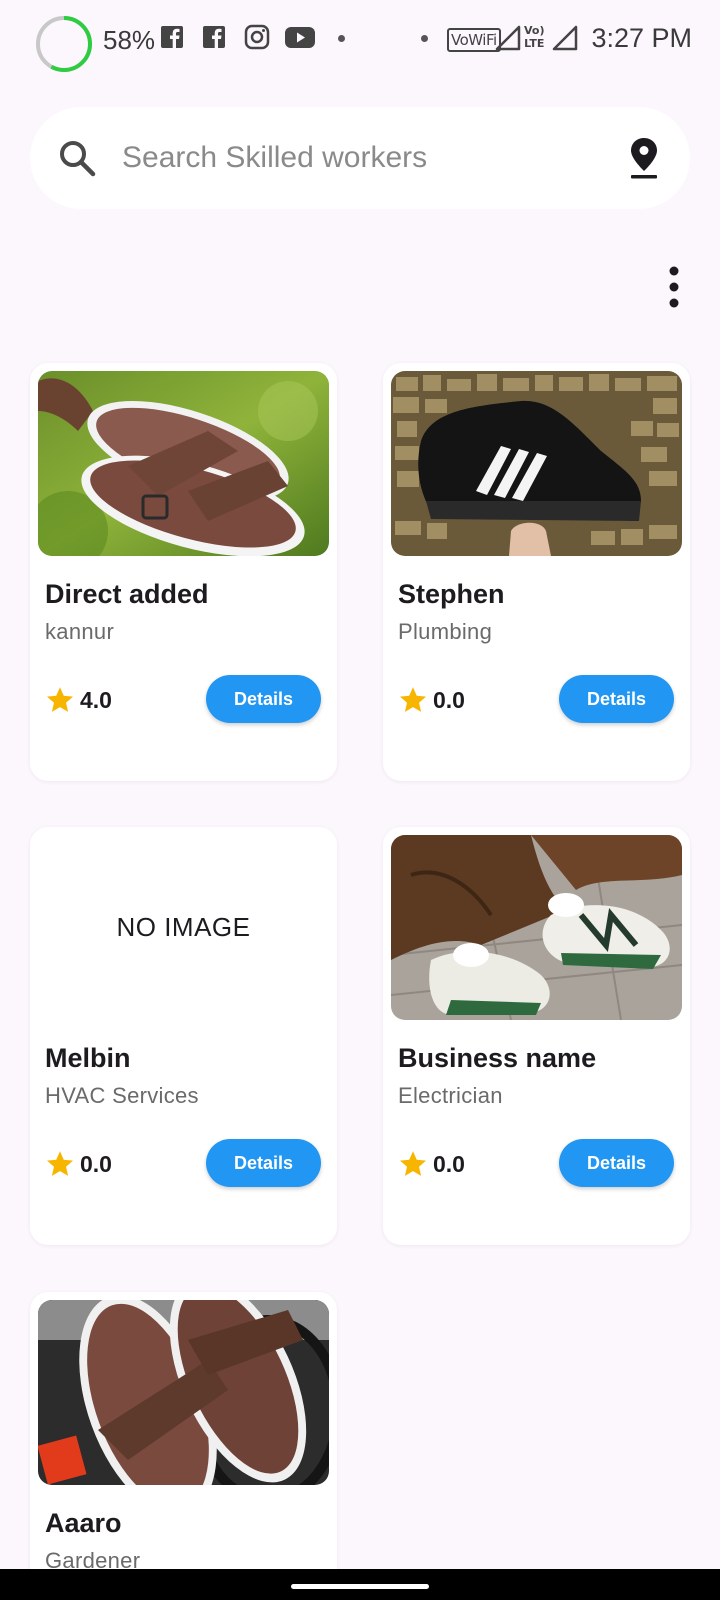 The width and height of the screenshot is (720, 1600). Describe the element at coordinates (183, 572) in the screenshot. I see `worker-card: Direct added kannur 4.0 Details` at that location.